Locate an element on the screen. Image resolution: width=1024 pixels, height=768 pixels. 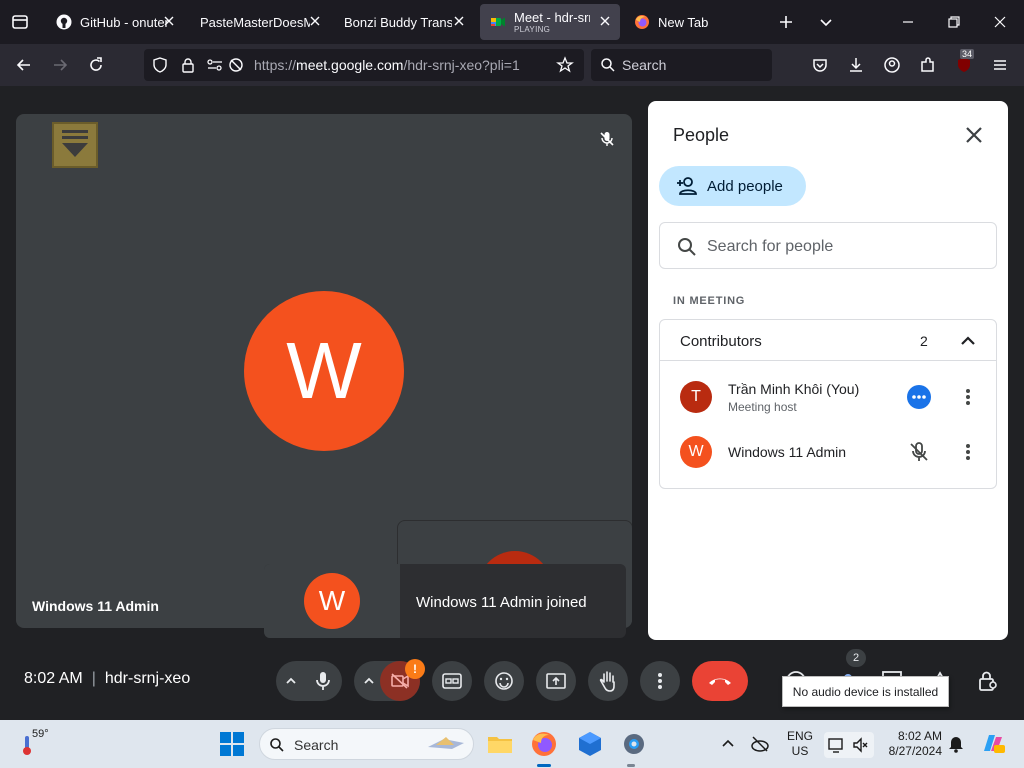
lock-icon is located at coordinates (188, 65).